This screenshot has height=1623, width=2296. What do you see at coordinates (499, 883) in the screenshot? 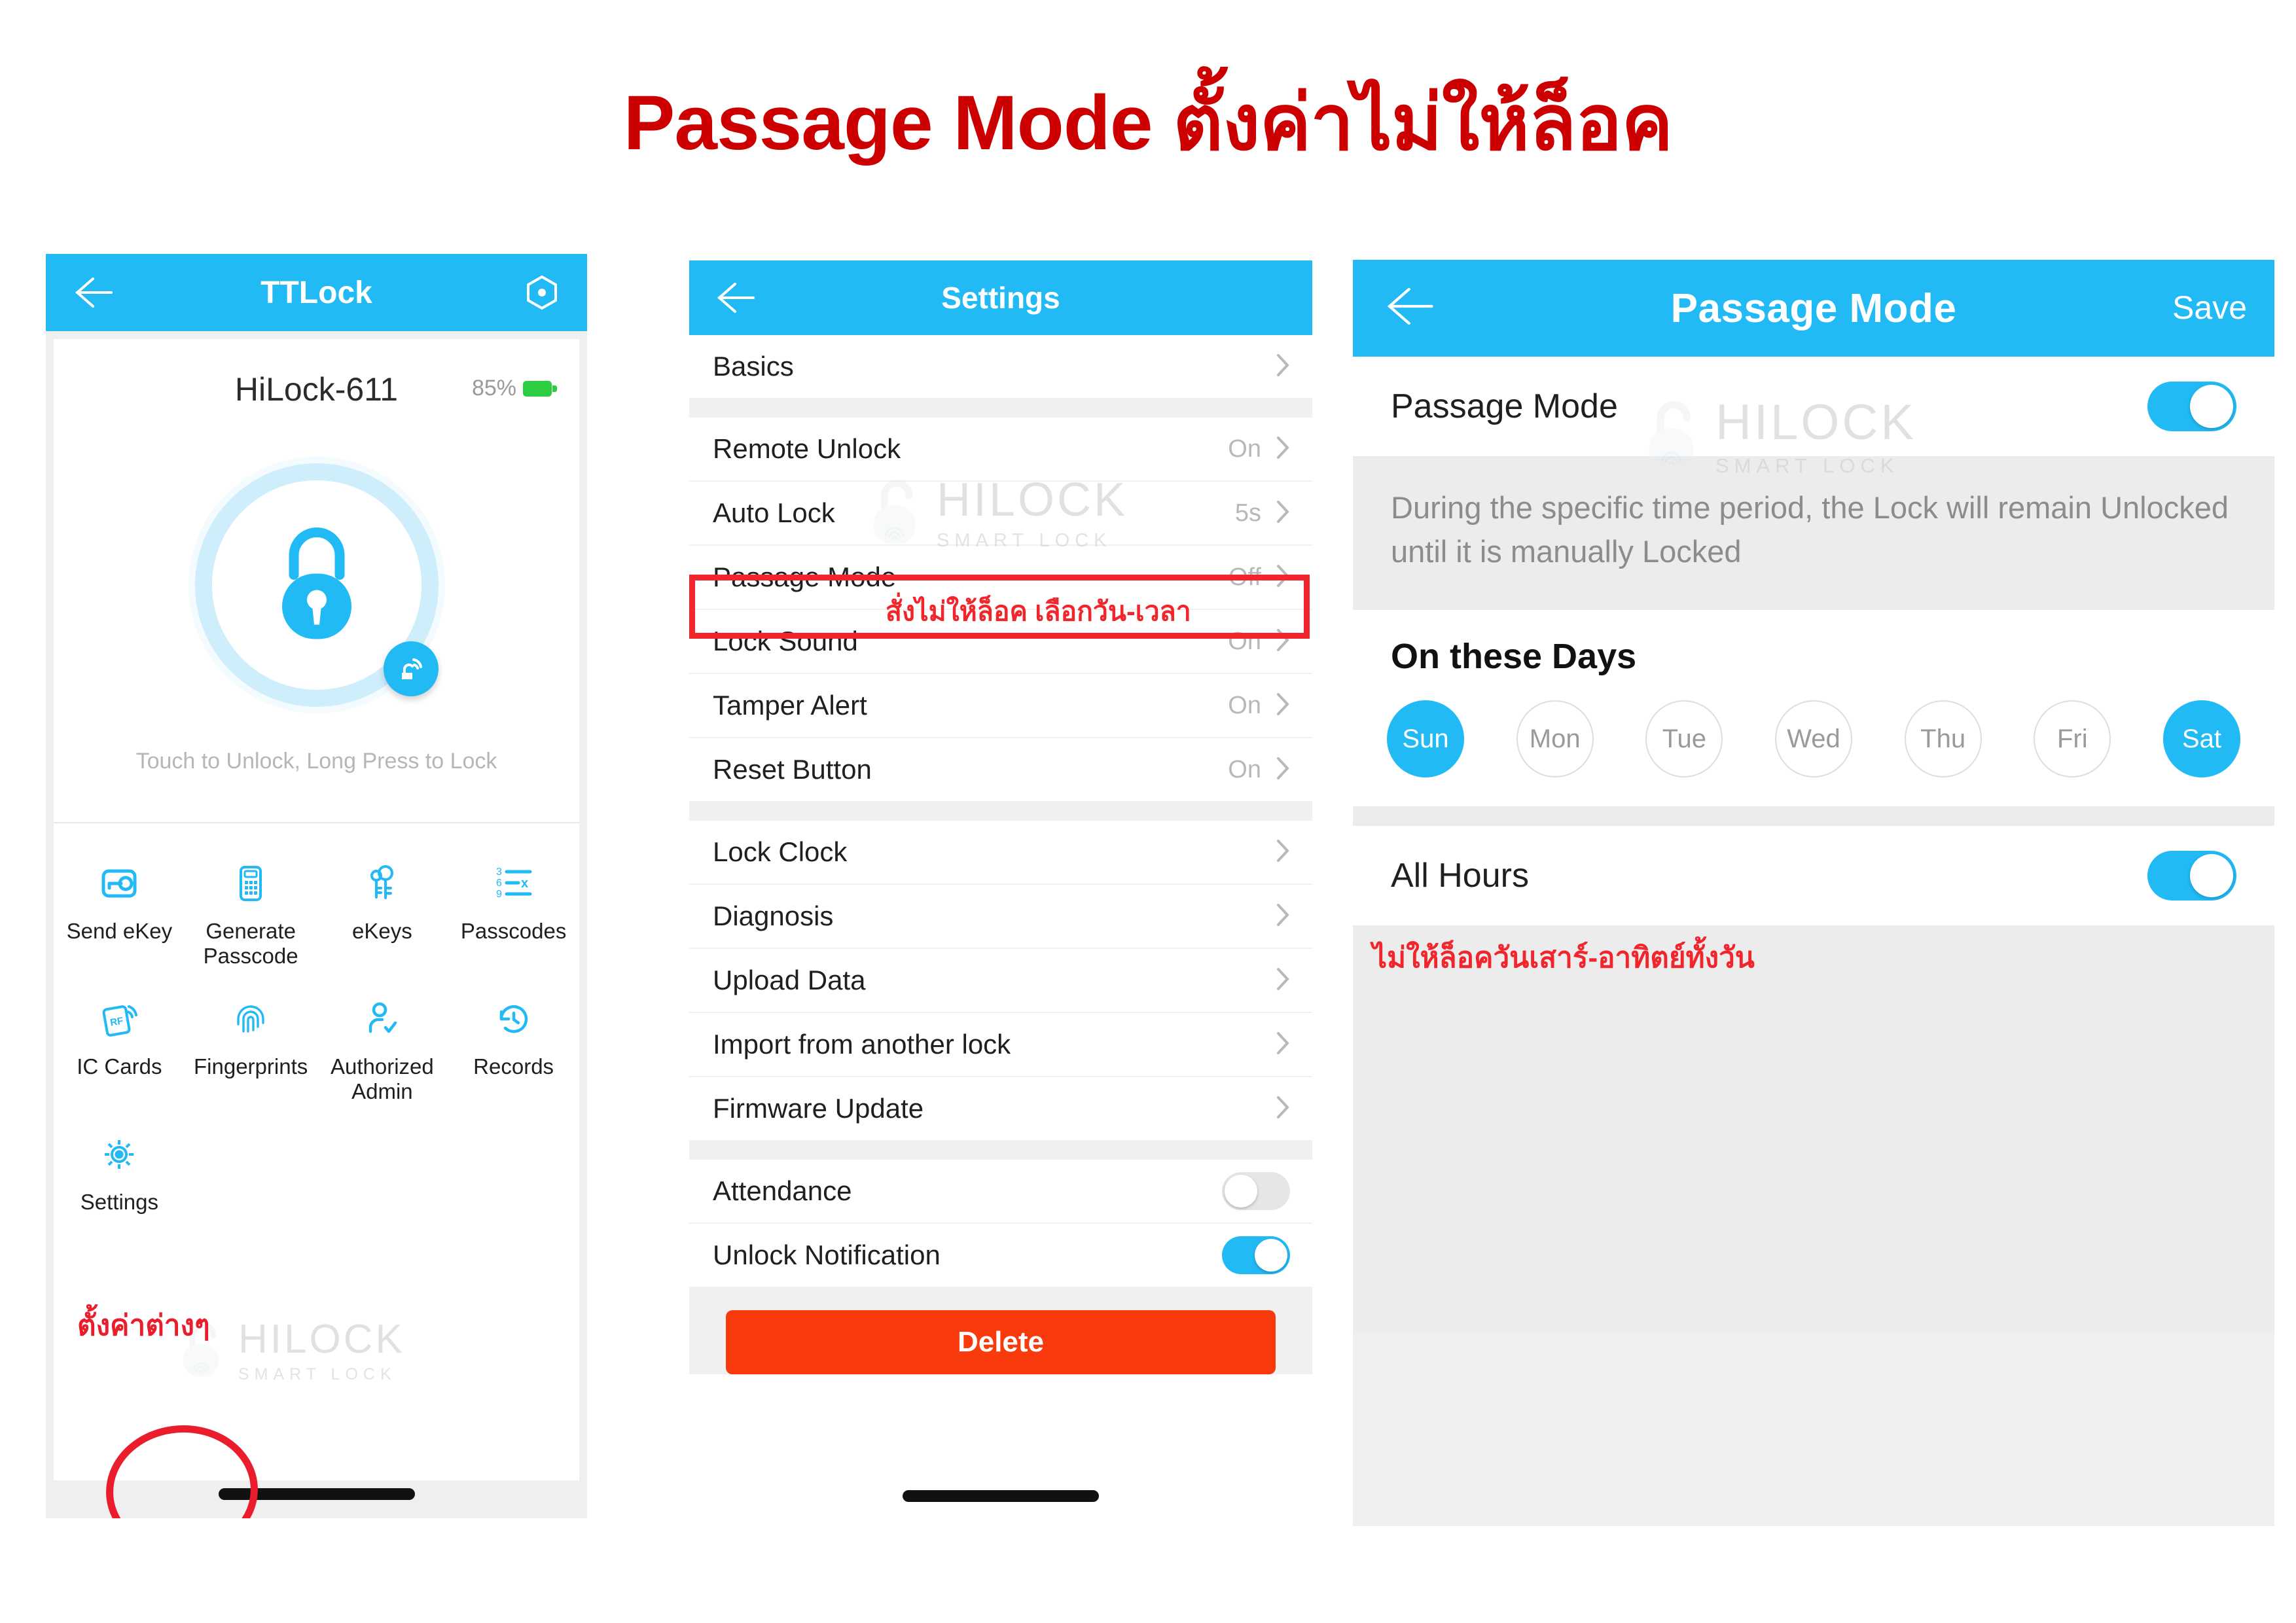
I see `svg-text: 6` at bounding box center [499, 883].